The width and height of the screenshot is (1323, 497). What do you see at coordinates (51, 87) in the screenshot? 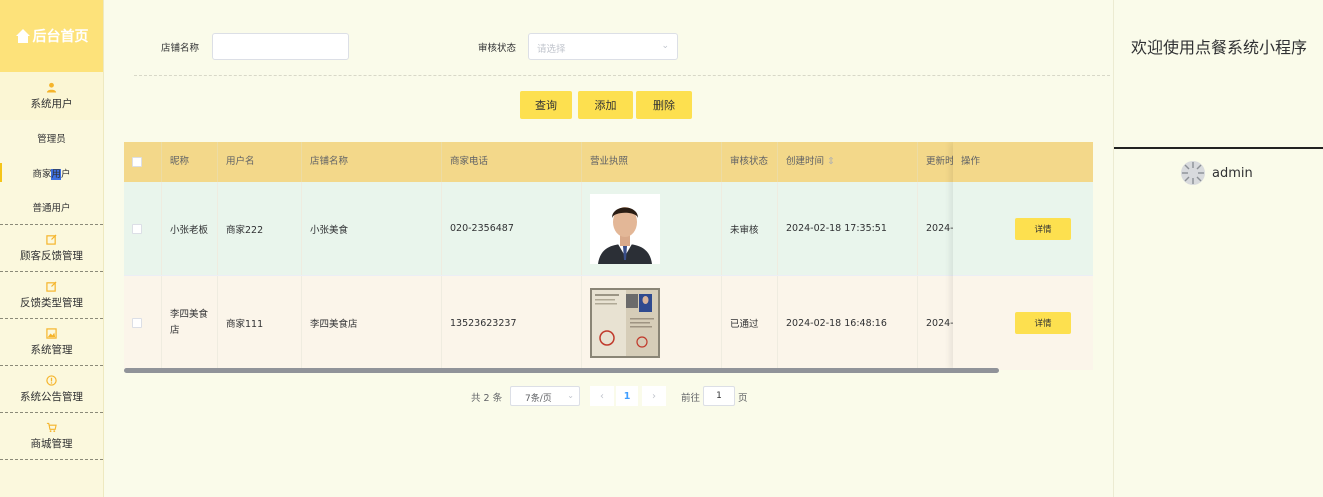
I see `user-icon` at bounding box center [51, 87].